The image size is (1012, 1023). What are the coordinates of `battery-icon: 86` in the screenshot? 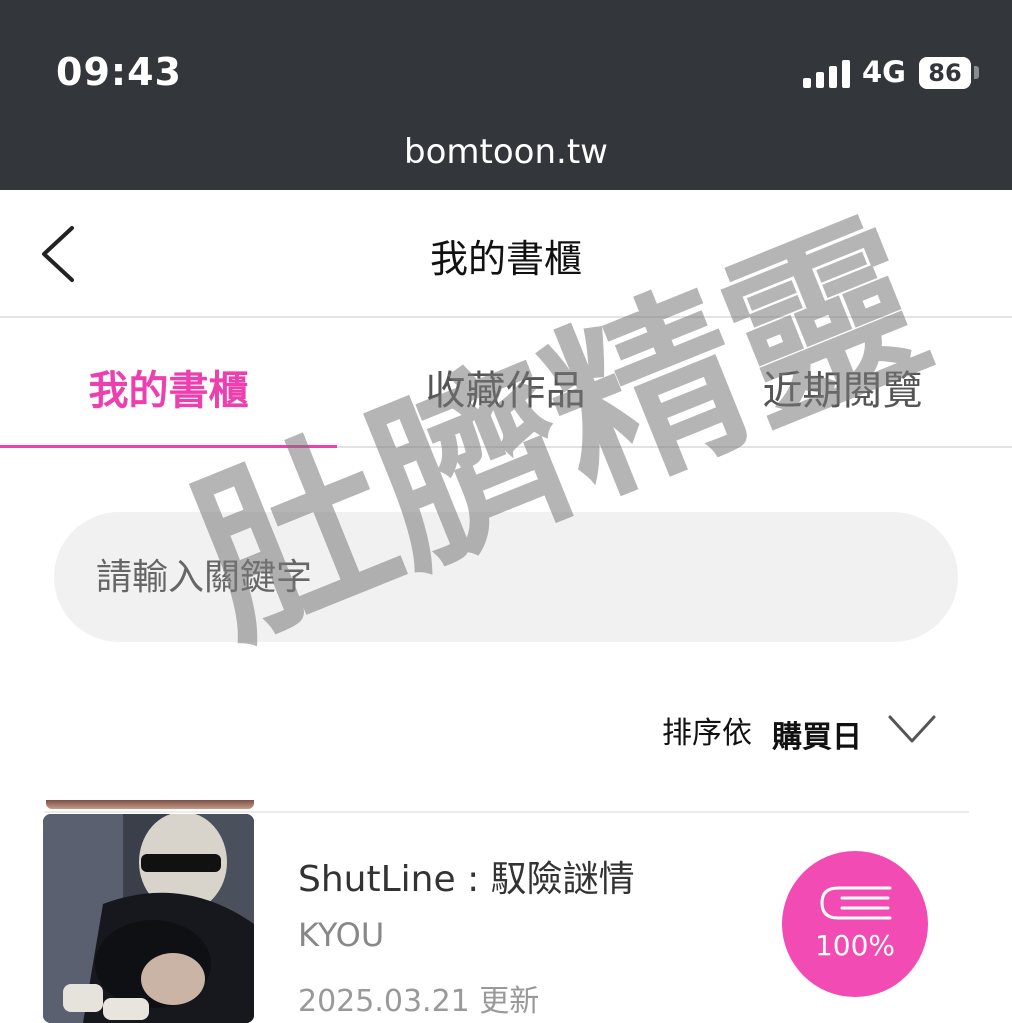 It's located at (945, 73).